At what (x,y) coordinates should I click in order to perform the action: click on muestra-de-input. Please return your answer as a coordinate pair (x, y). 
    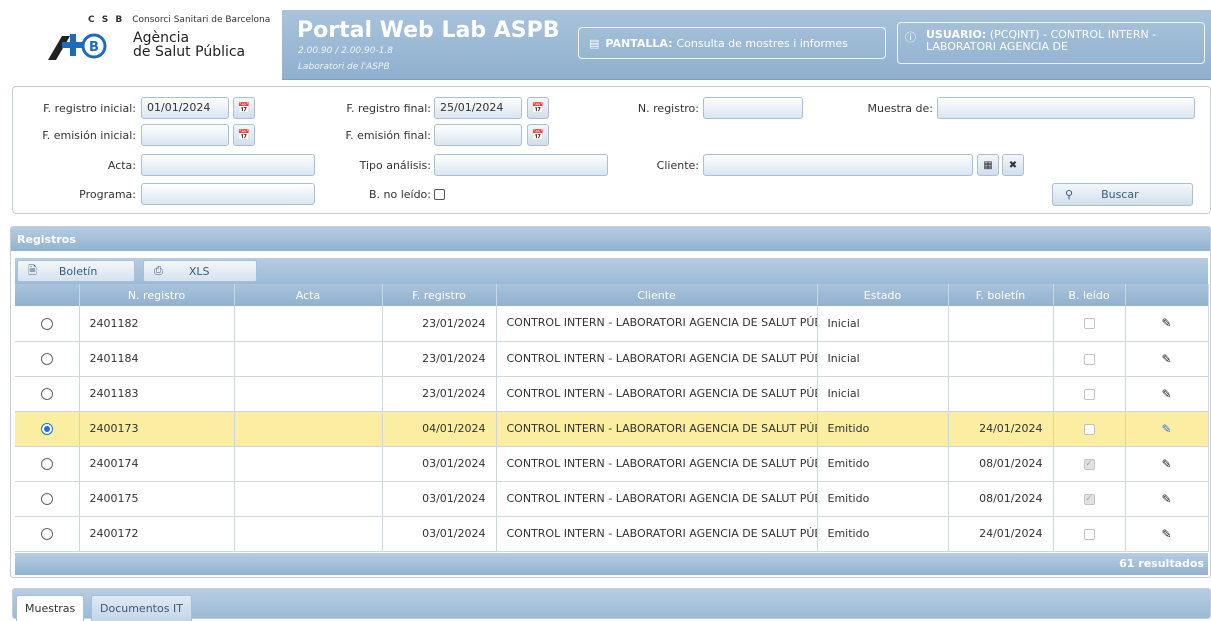
    Looking at the image, I should click on (1066, 108).